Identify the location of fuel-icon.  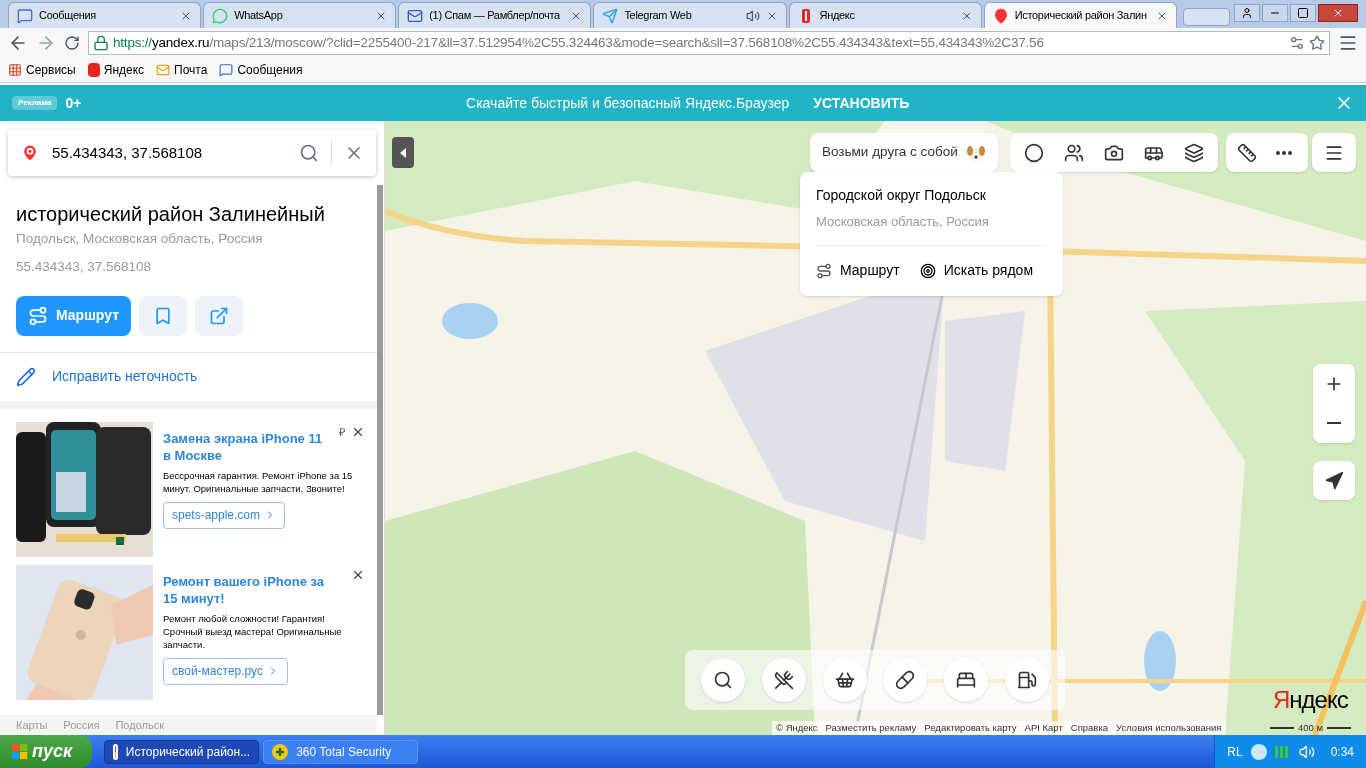
(1026, 680).